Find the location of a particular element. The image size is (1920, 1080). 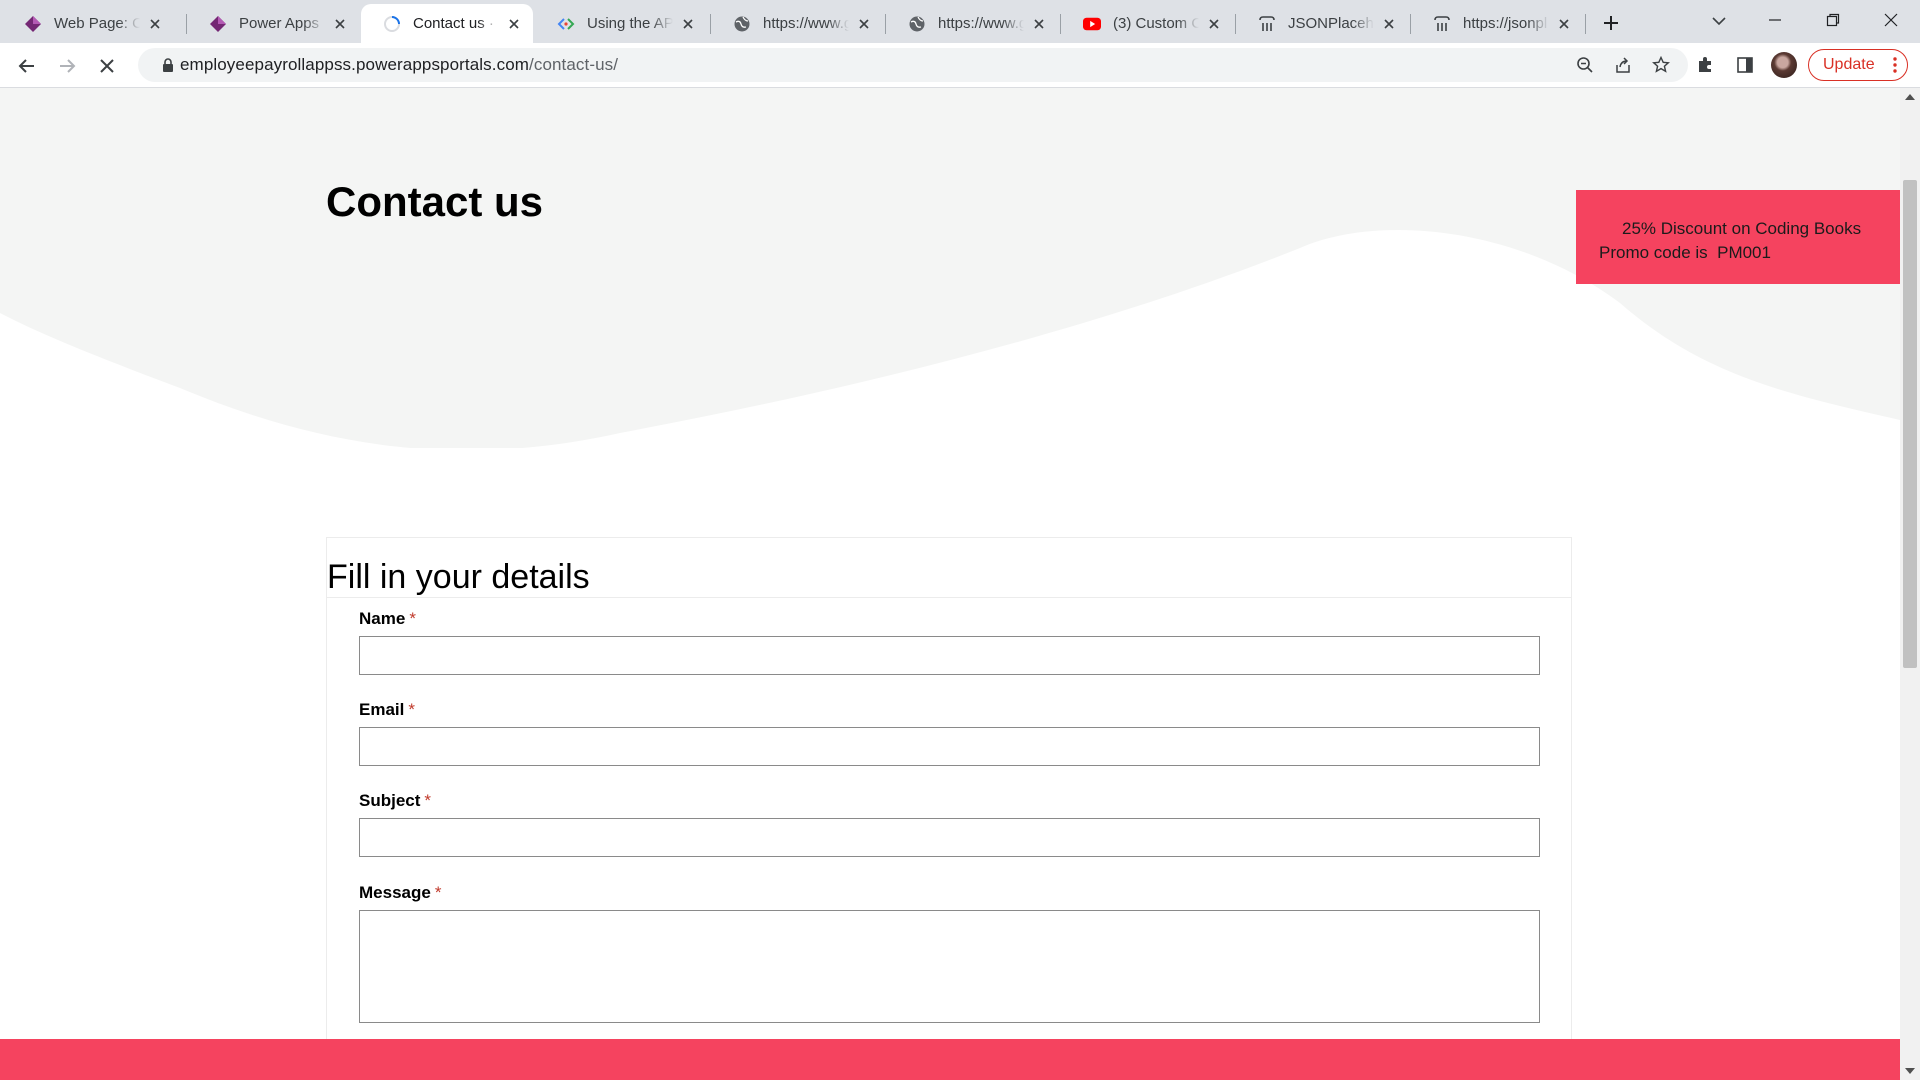

bookmark-star-icon is located at coordinates (1661, 65).